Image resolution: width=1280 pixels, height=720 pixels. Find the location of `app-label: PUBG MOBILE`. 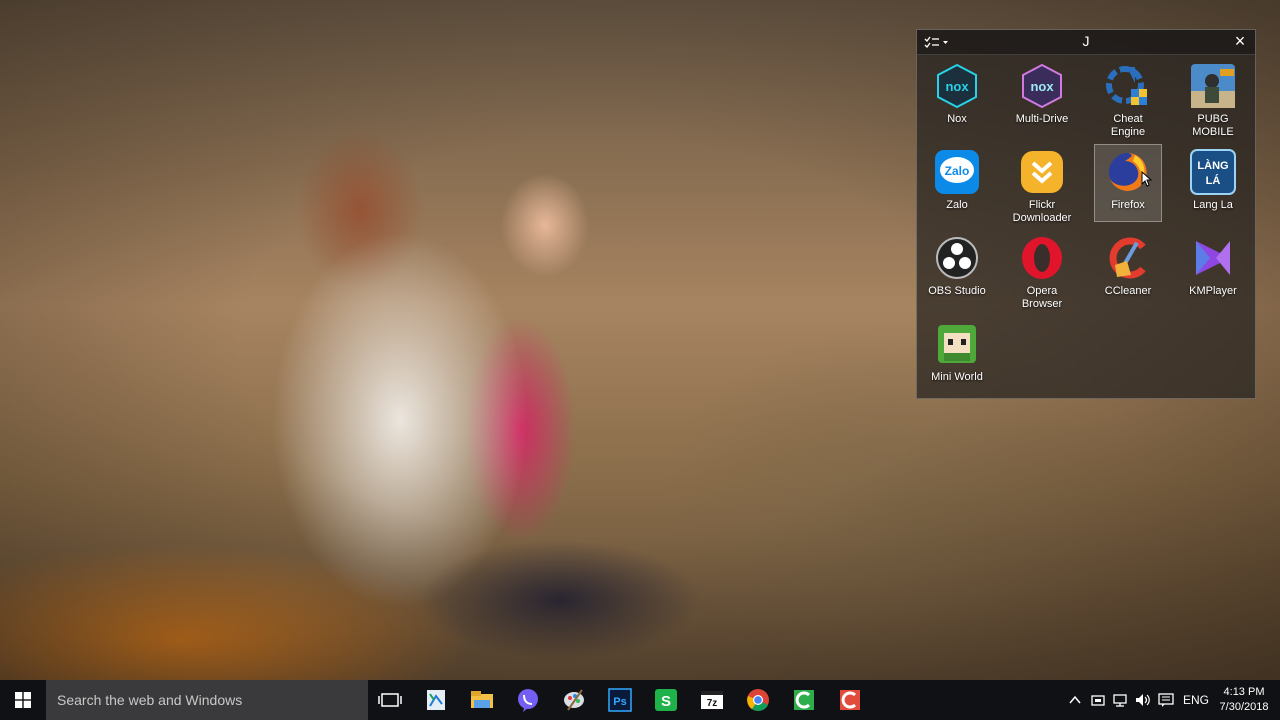

app-label: PUBG MOBILE is located at coordinates (1213, 125).